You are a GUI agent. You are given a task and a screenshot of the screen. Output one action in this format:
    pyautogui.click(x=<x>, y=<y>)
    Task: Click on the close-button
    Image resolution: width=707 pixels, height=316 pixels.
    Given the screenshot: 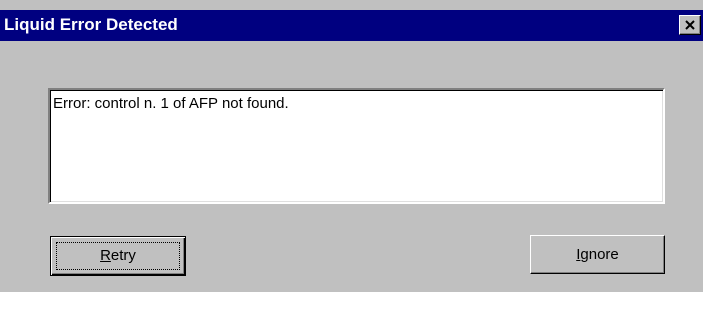 What is the action you would take?
    pyautogui.click(x=690, y=25)
    